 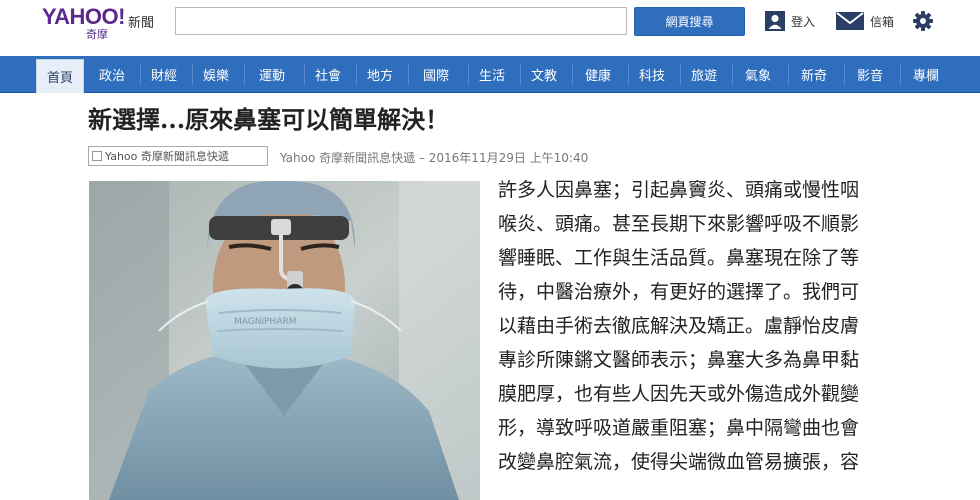 I want to click on article-body-line: 待，中醫治療外，有更好的選擇了。我們可, so click(x=679, y=292).